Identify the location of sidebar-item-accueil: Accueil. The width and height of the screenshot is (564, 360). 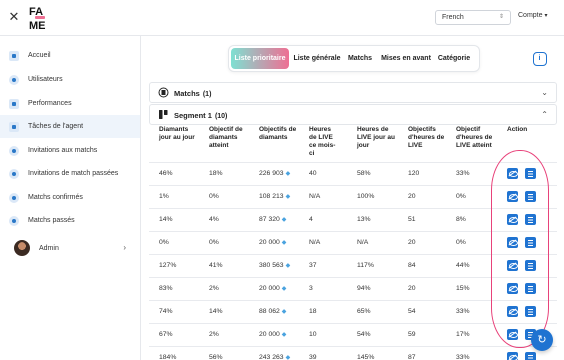
(70, 55).